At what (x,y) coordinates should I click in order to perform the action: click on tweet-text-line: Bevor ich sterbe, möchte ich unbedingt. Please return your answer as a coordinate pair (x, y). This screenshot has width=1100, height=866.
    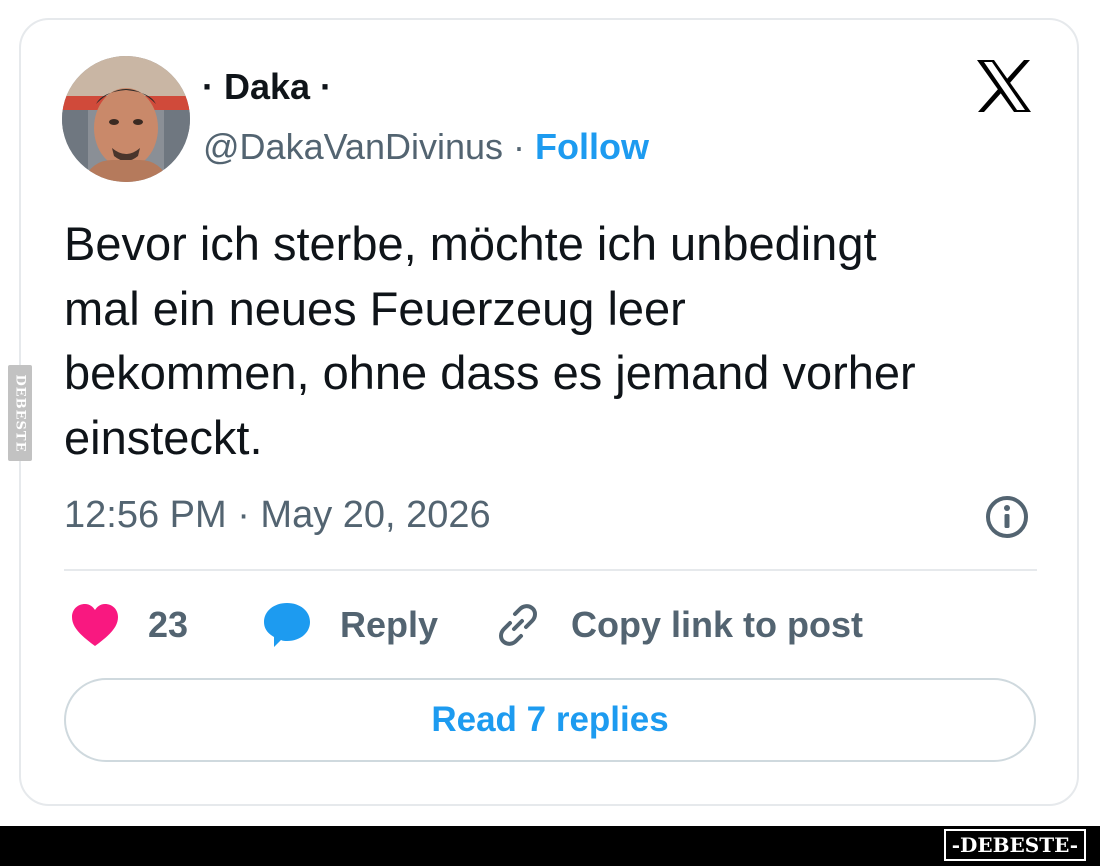
    Looking at the image, I should click on (470, 243).